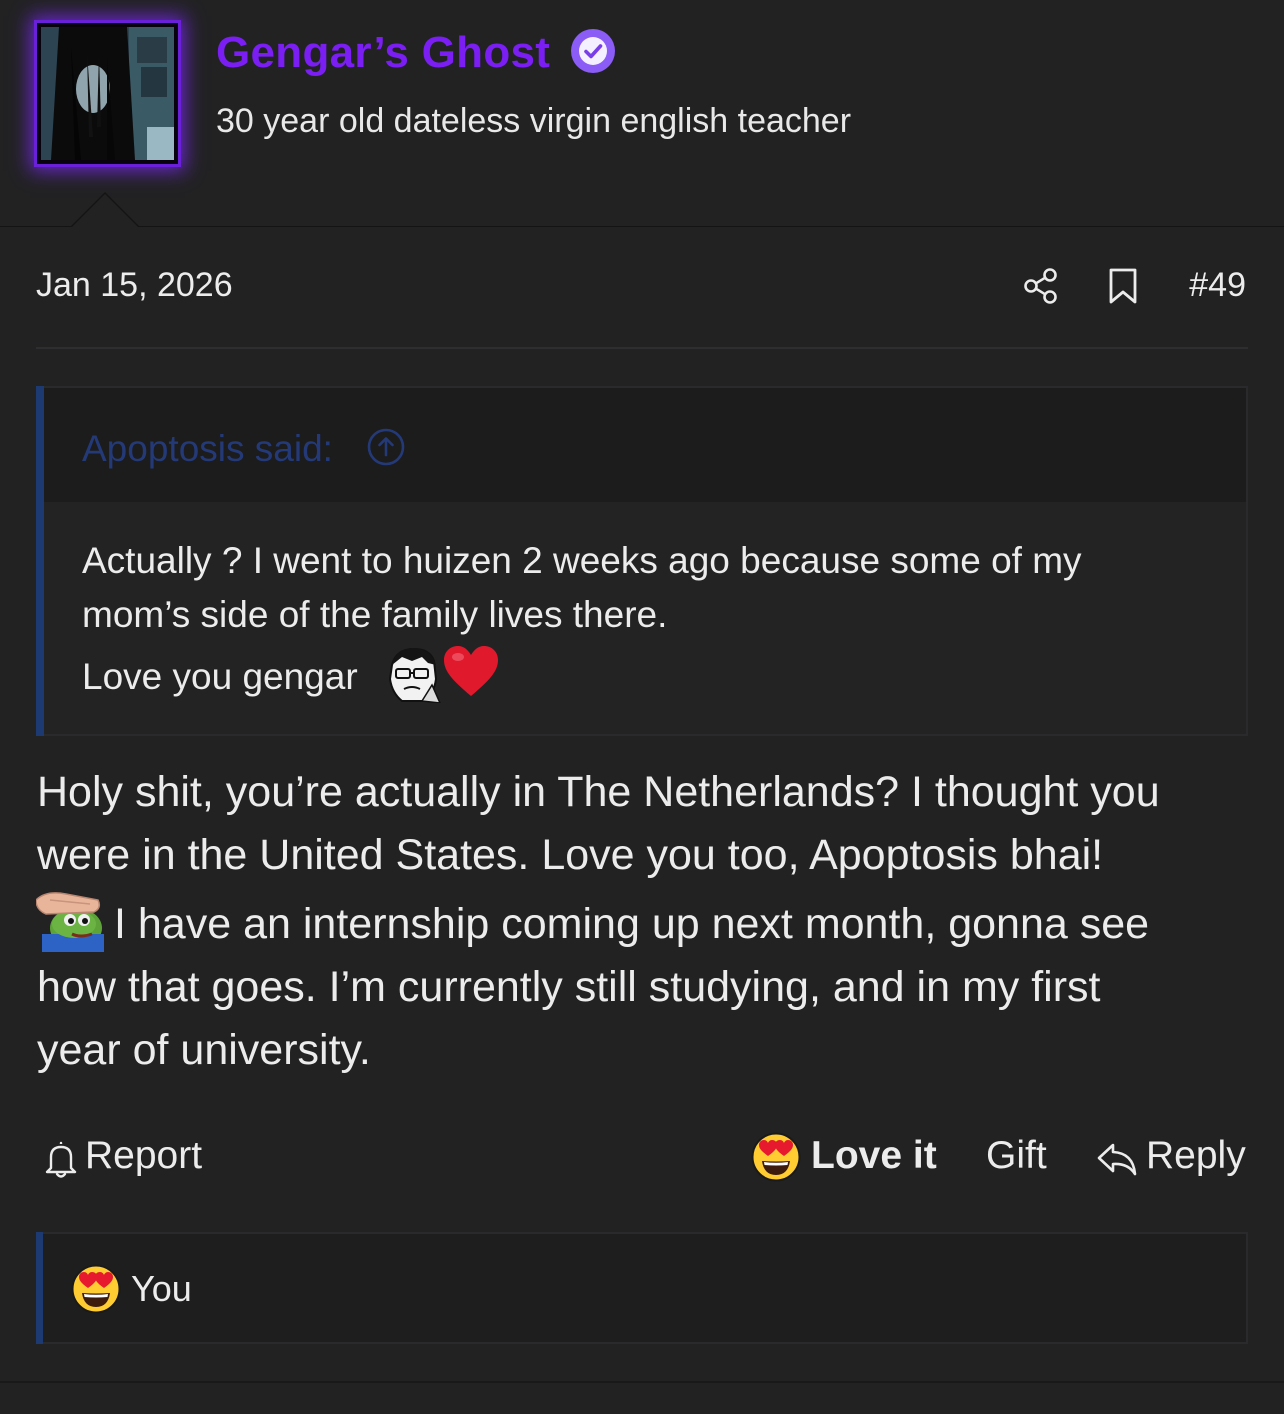  I want to click on arrow-up-circle-icon, so click(386, 447).